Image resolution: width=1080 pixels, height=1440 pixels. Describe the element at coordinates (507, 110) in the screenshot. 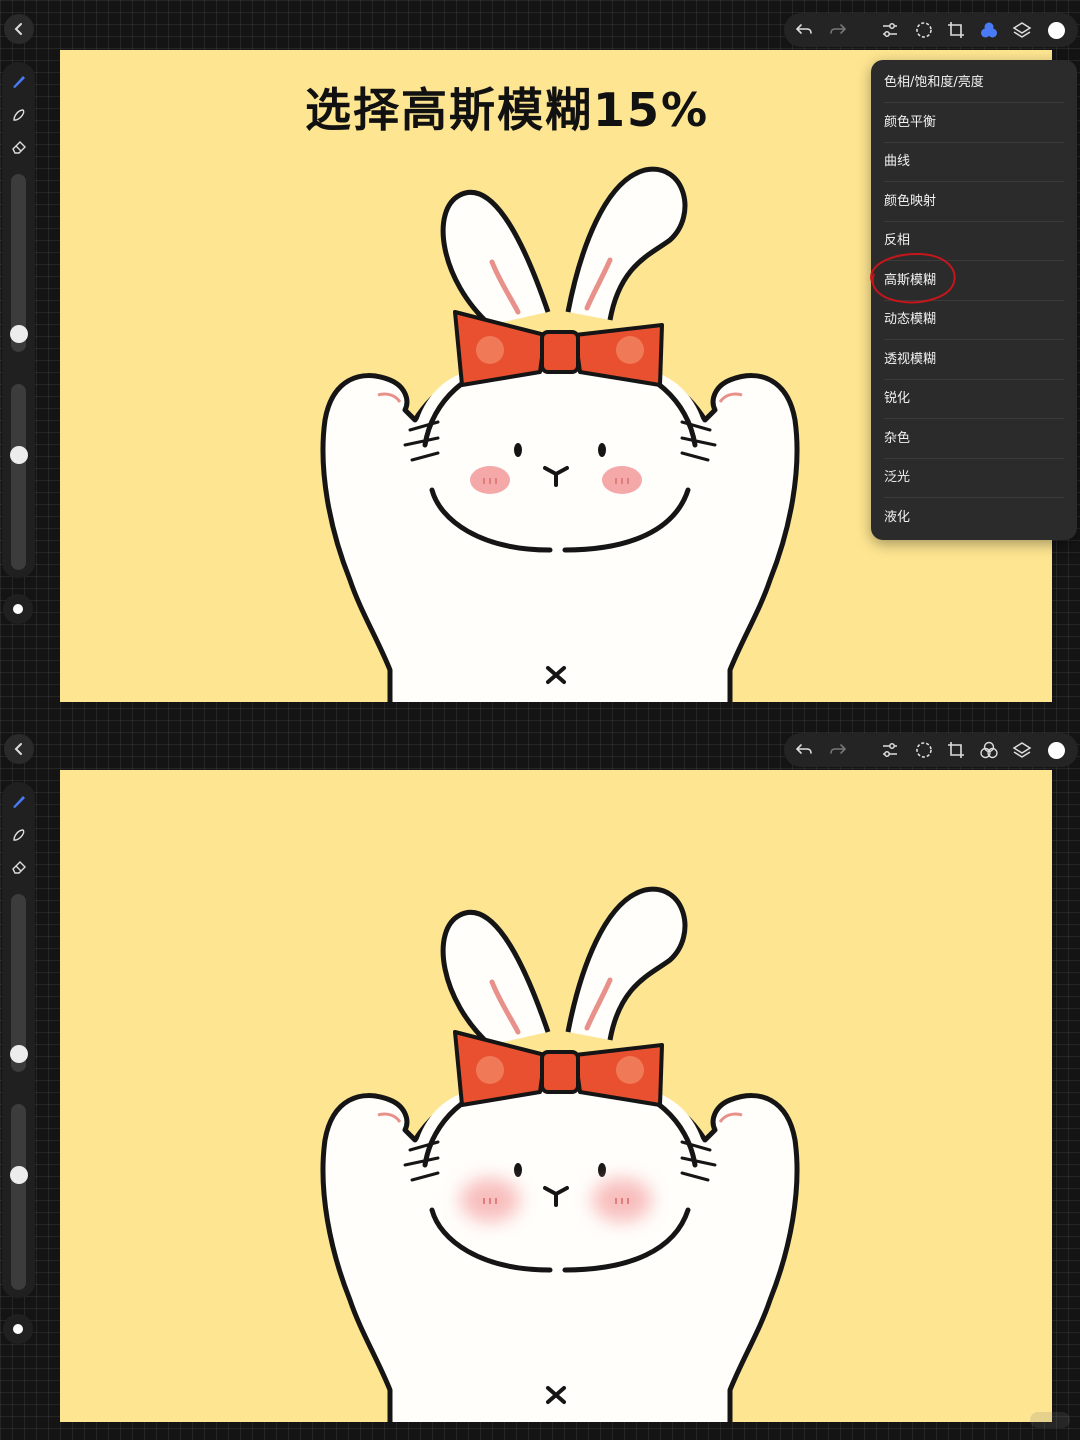

I see `caption-text: 选择高斯模糊15%` at that location.